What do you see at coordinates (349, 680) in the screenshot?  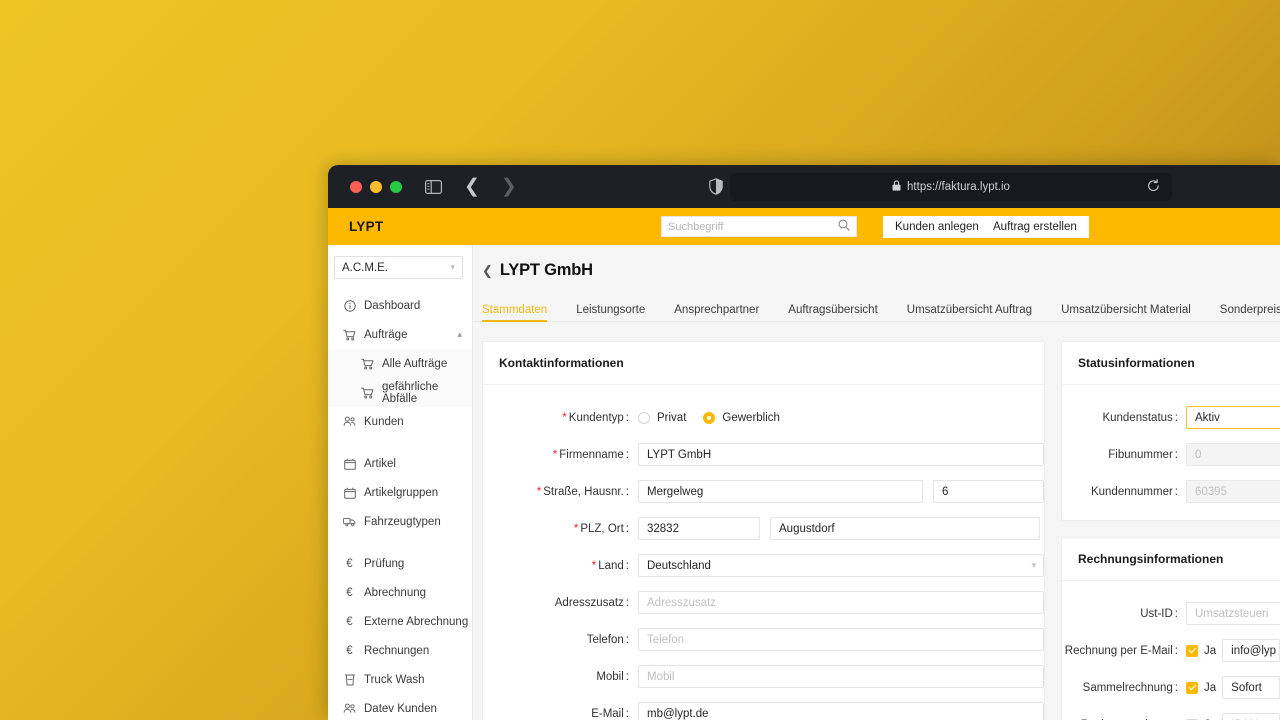 I see `truckwash-icon` at bounding box center [349, 680].